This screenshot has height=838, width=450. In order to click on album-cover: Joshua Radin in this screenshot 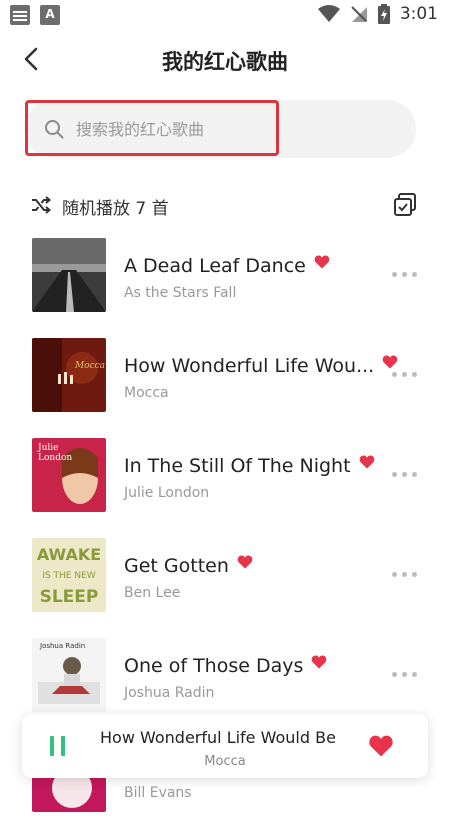, I will do `click(69, 675)`.